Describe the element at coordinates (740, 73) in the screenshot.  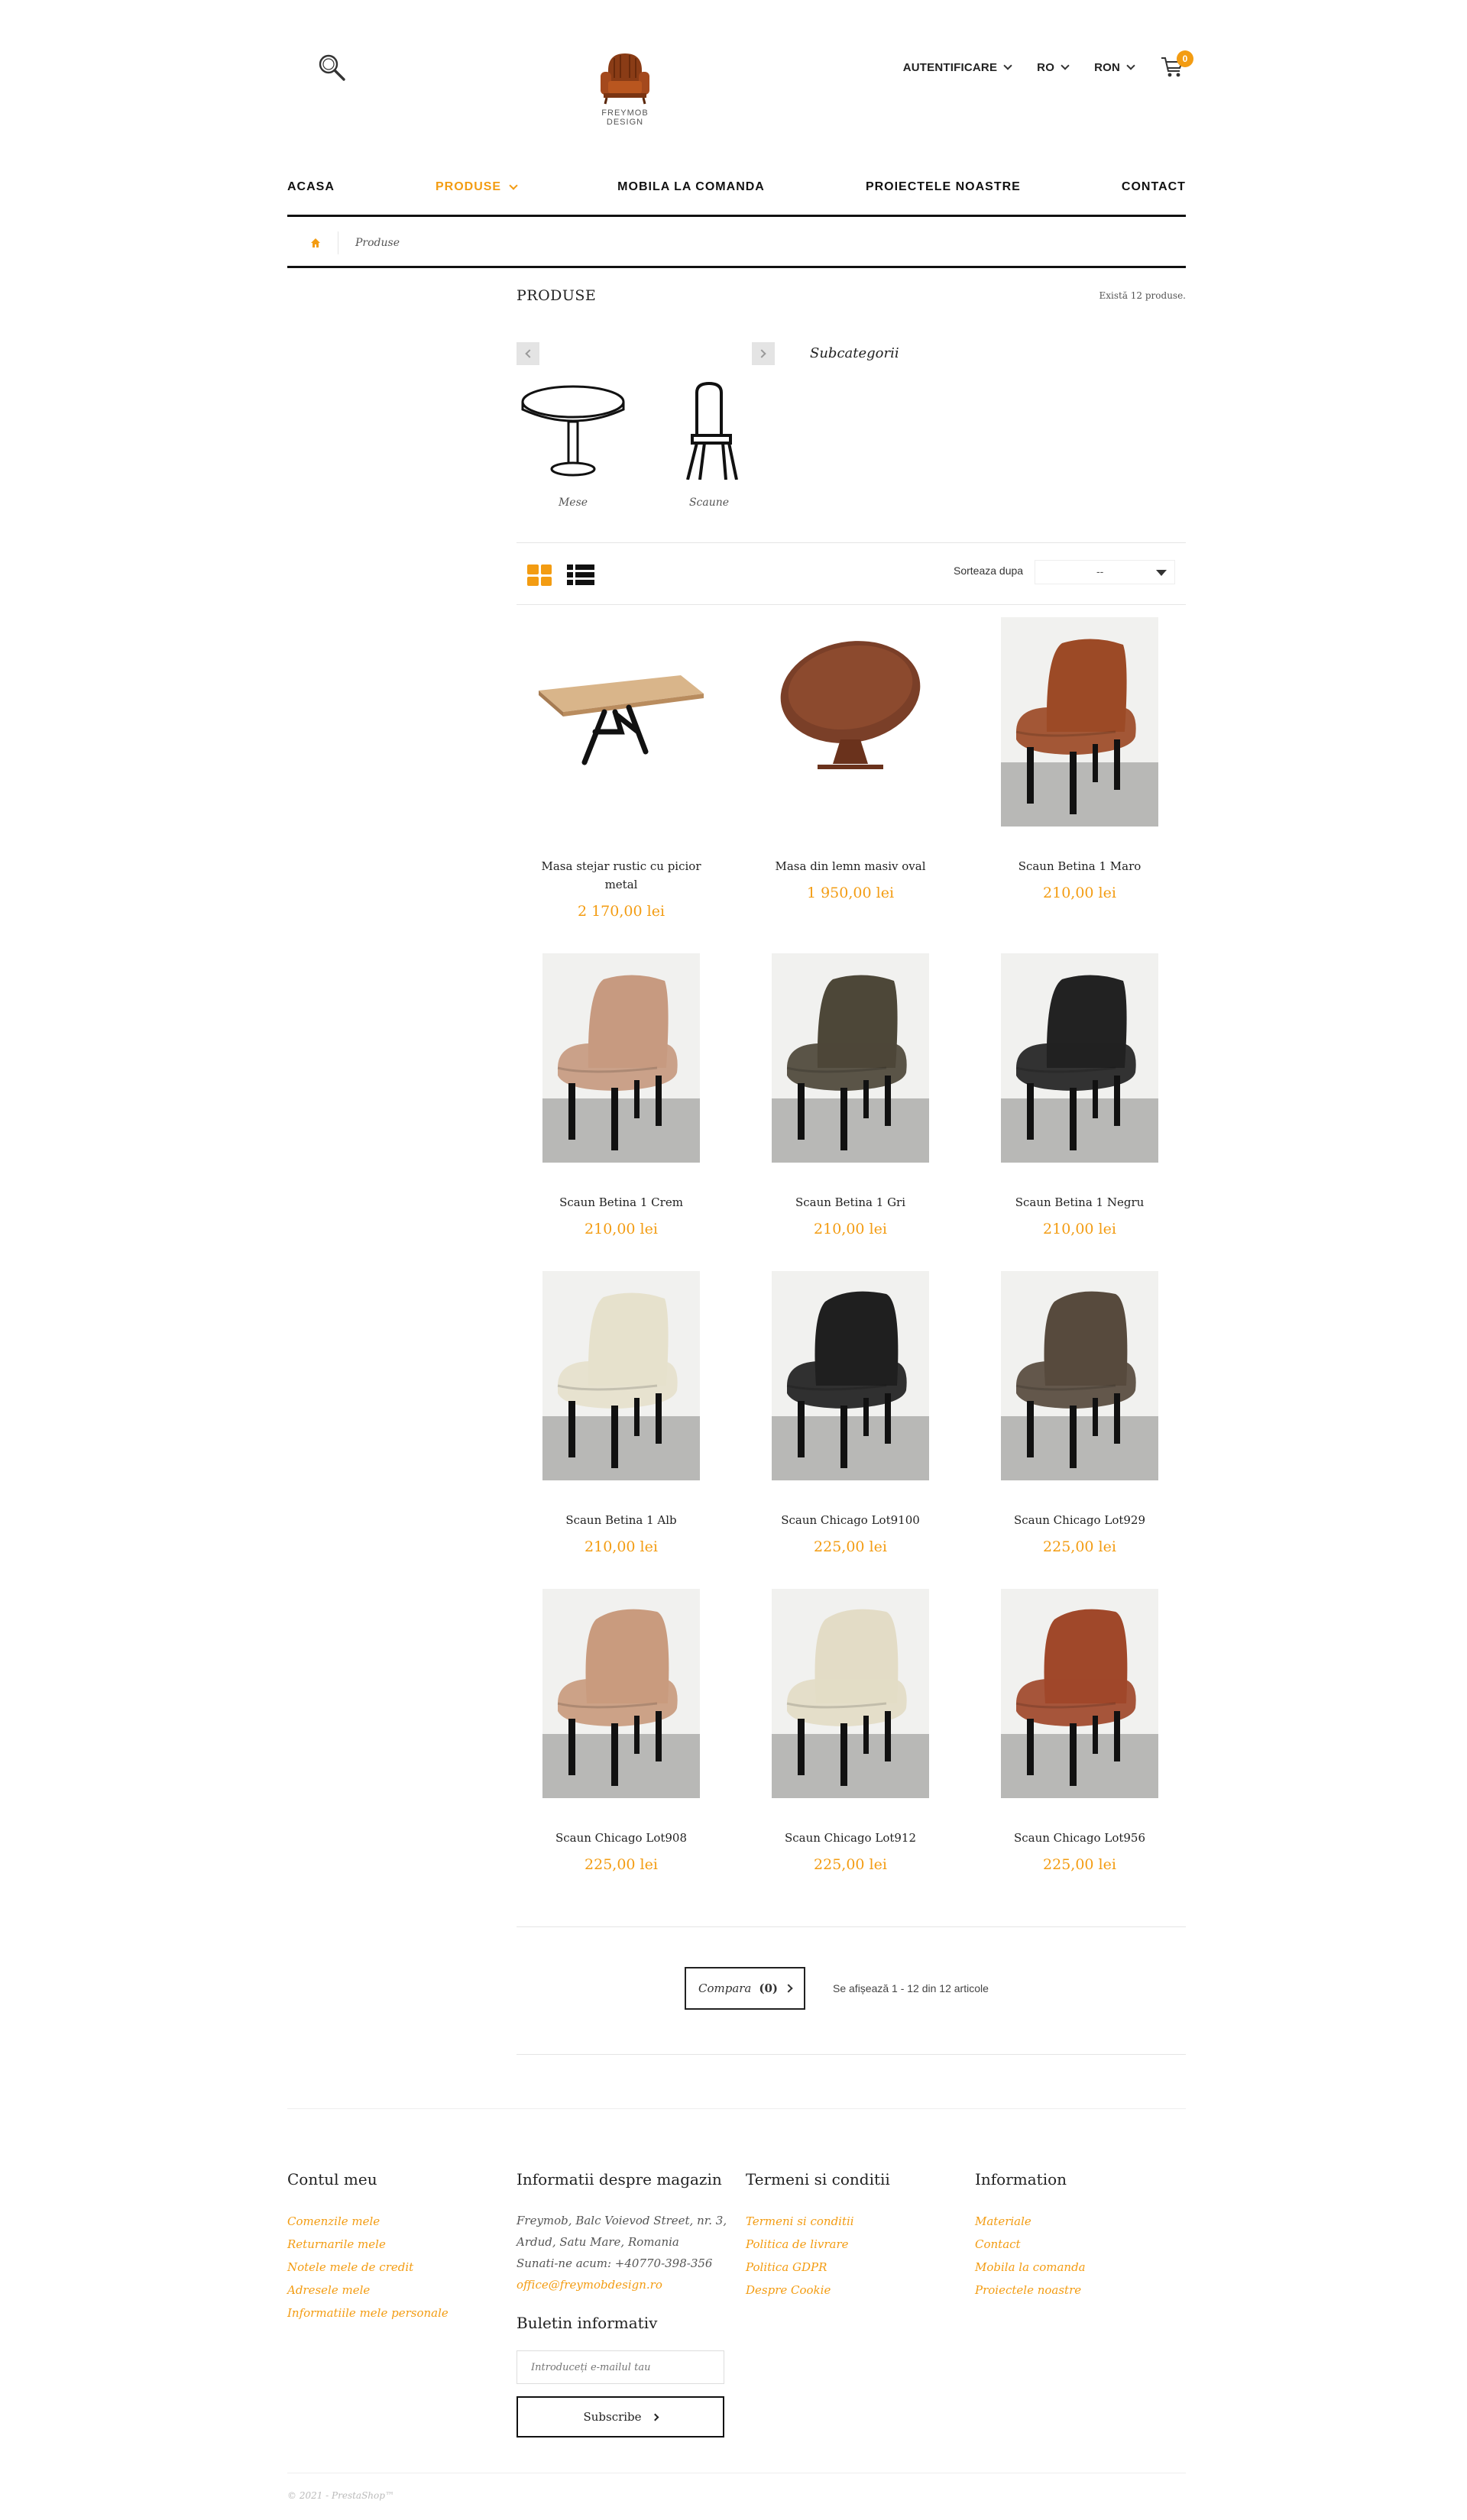
I see `site-header: FREYMOB DESIGN AUTENTIFICARE RO RON 0` at that location.